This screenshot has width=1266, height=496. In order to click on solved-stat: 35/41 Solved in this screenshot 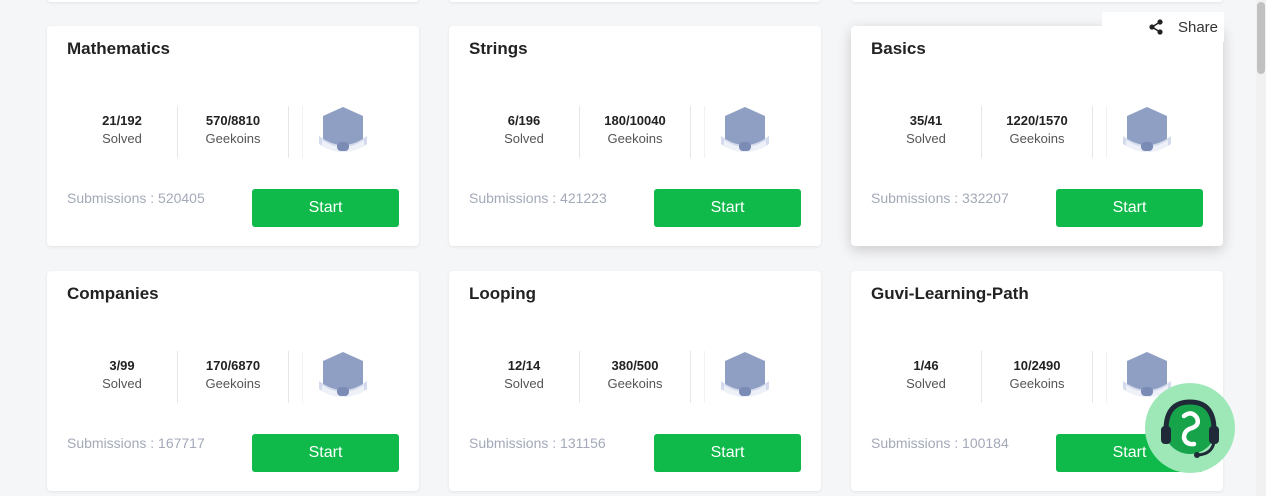, I will do `click(926, 130)`.